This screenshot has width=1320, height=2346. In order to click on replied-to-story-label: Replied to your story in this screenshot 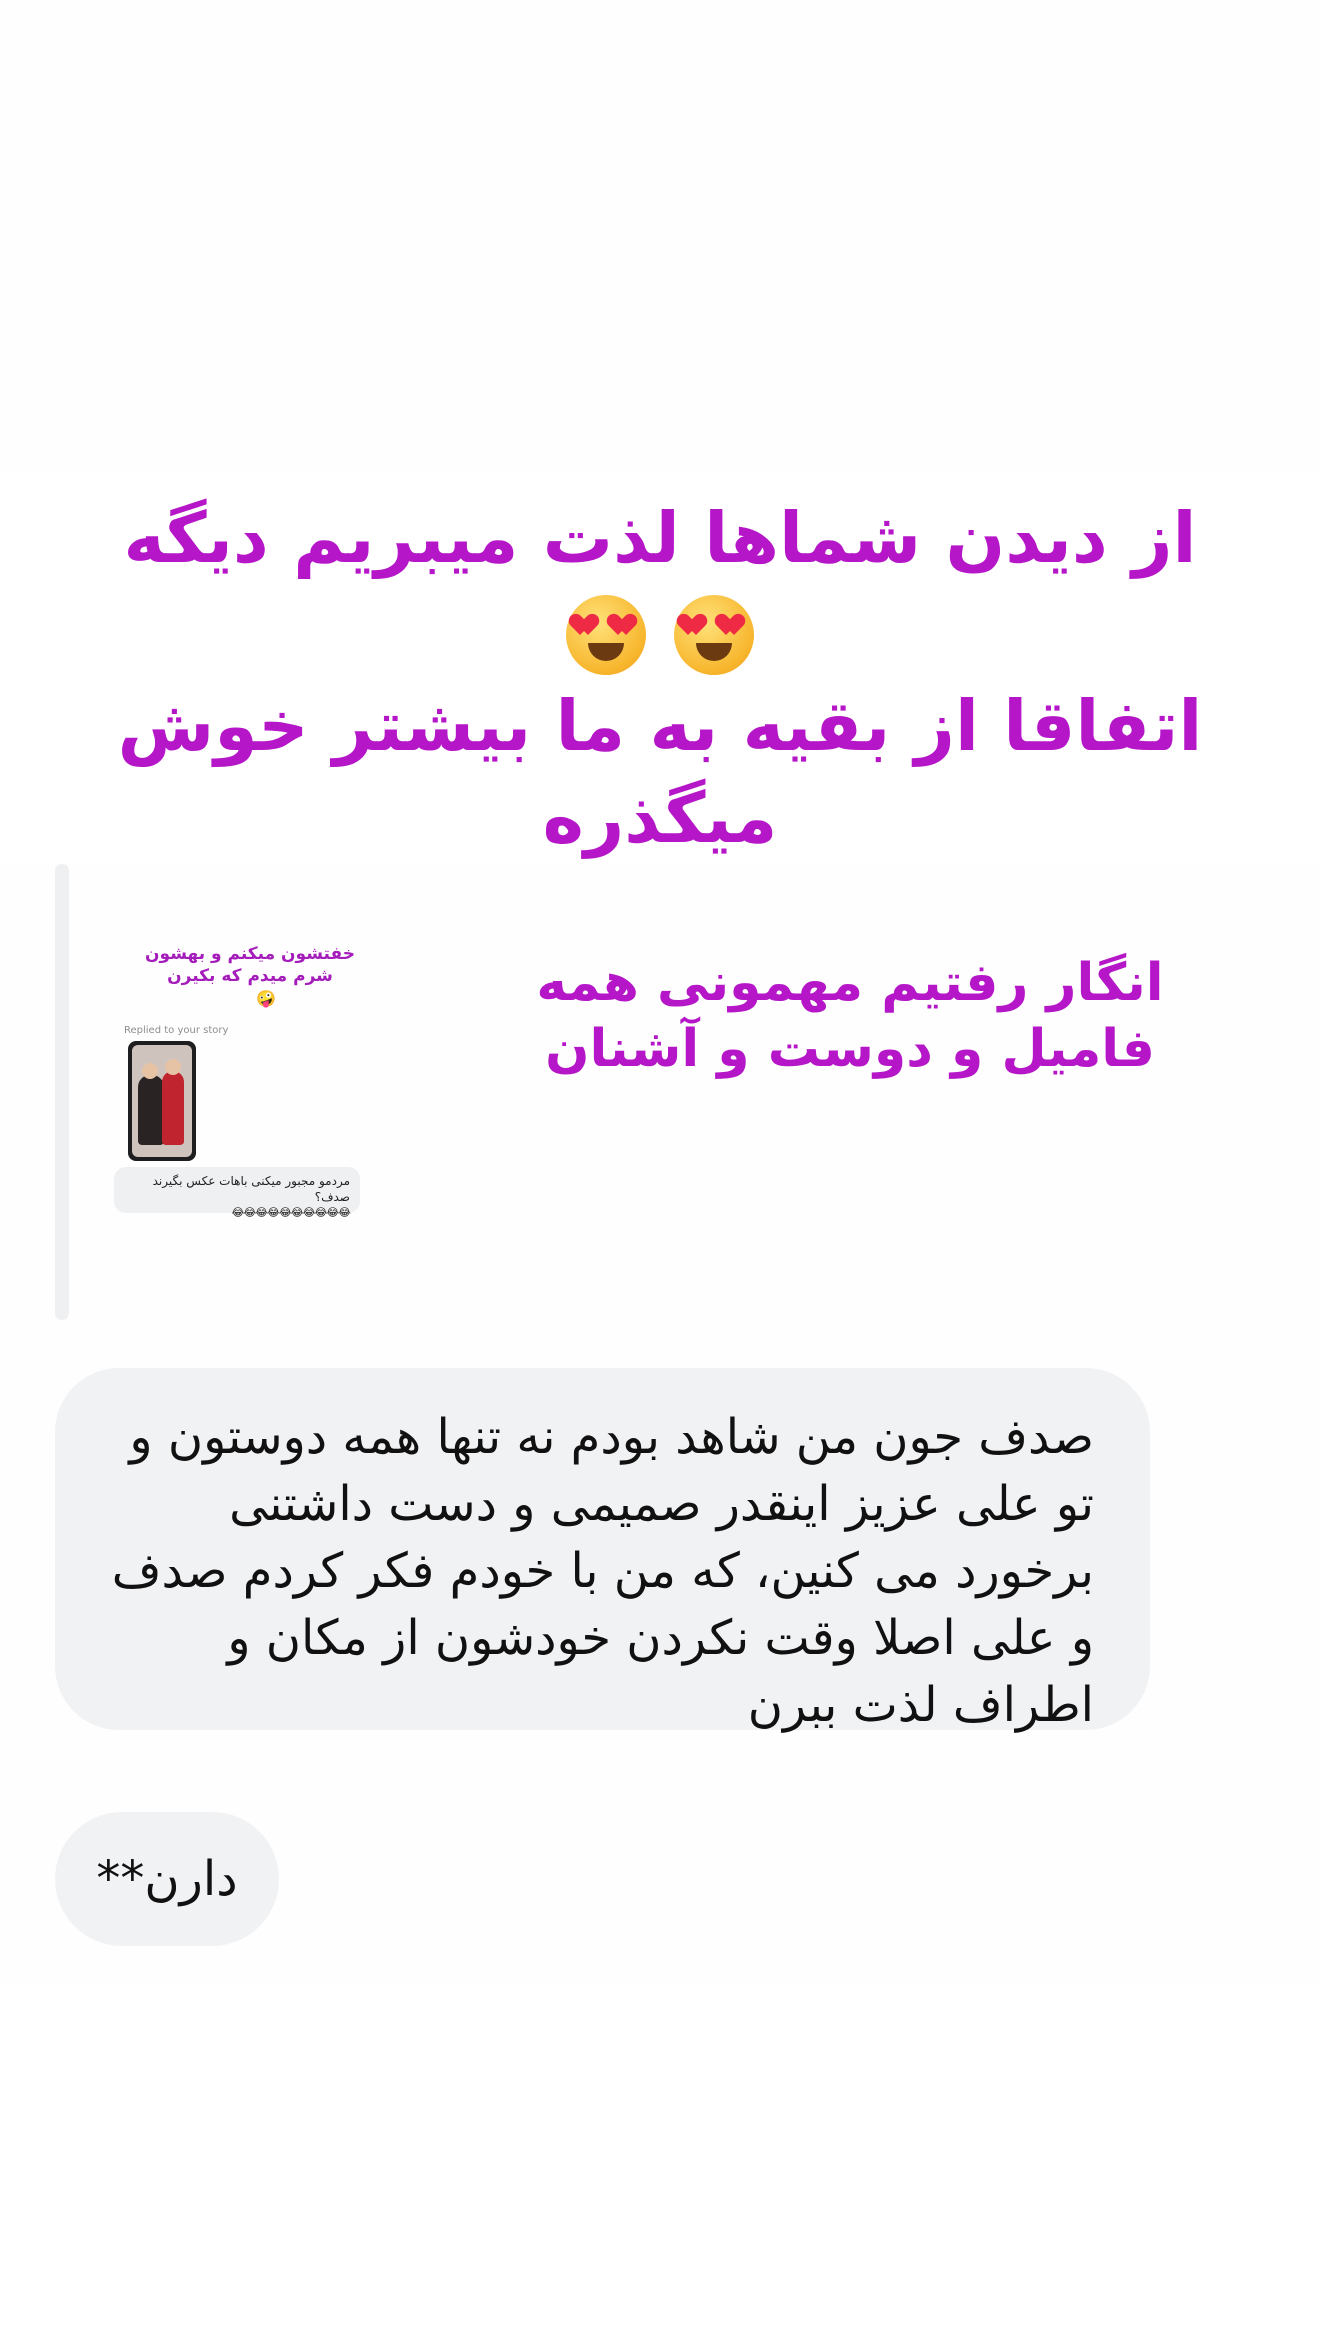, I will do `click(176, 1030)`.